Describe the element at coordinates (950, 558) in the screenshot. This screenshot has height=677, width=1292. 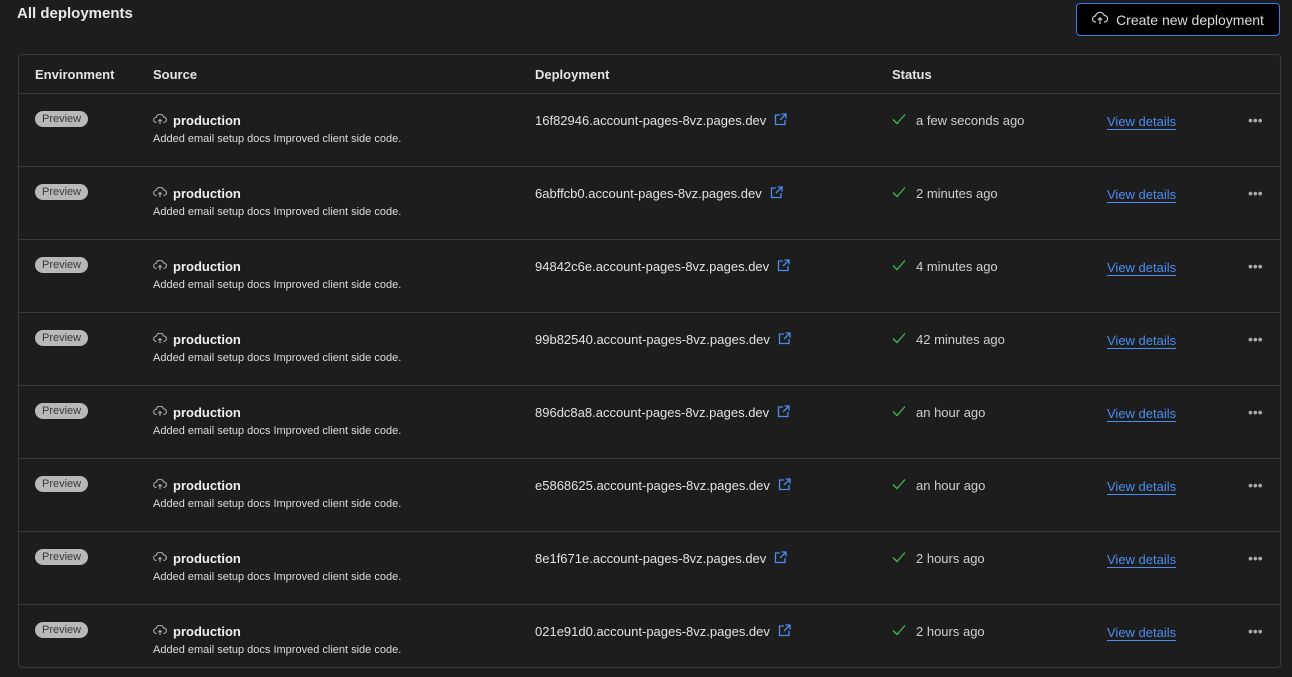
I see `status-time: 2 hours ago` at that location.